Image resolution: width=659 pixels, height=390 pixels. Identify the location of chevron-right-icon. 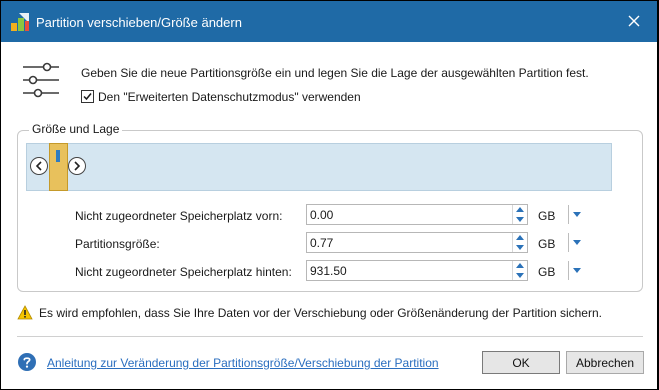
(77, 166).